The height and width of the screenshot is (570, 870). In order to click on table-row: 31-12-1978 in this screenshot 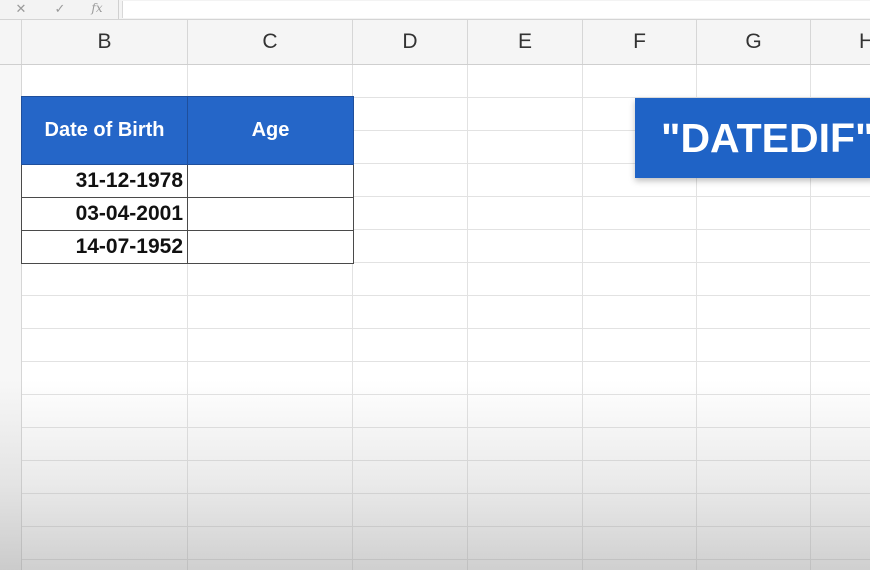, I will do `click(187, 181)`.